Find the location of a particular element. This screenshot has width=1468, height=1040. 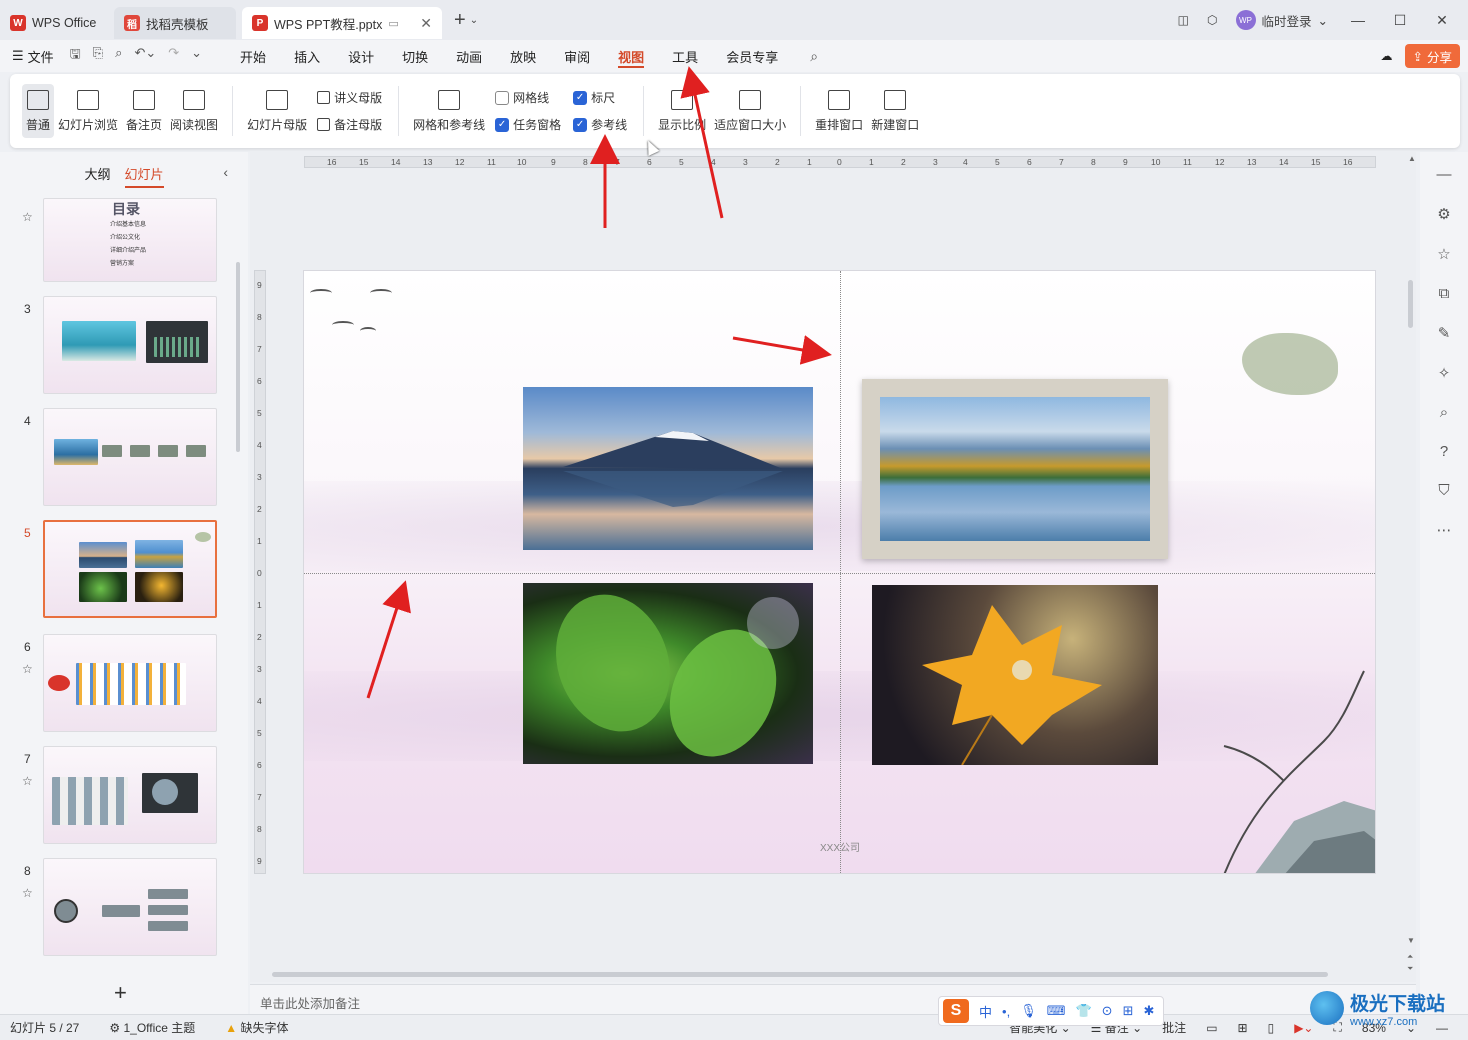

slide-thumbnail: 目录 介绍基本信息 介绍公文化 详细介绍产品 营销方案 is located at coordinates (130, 240).